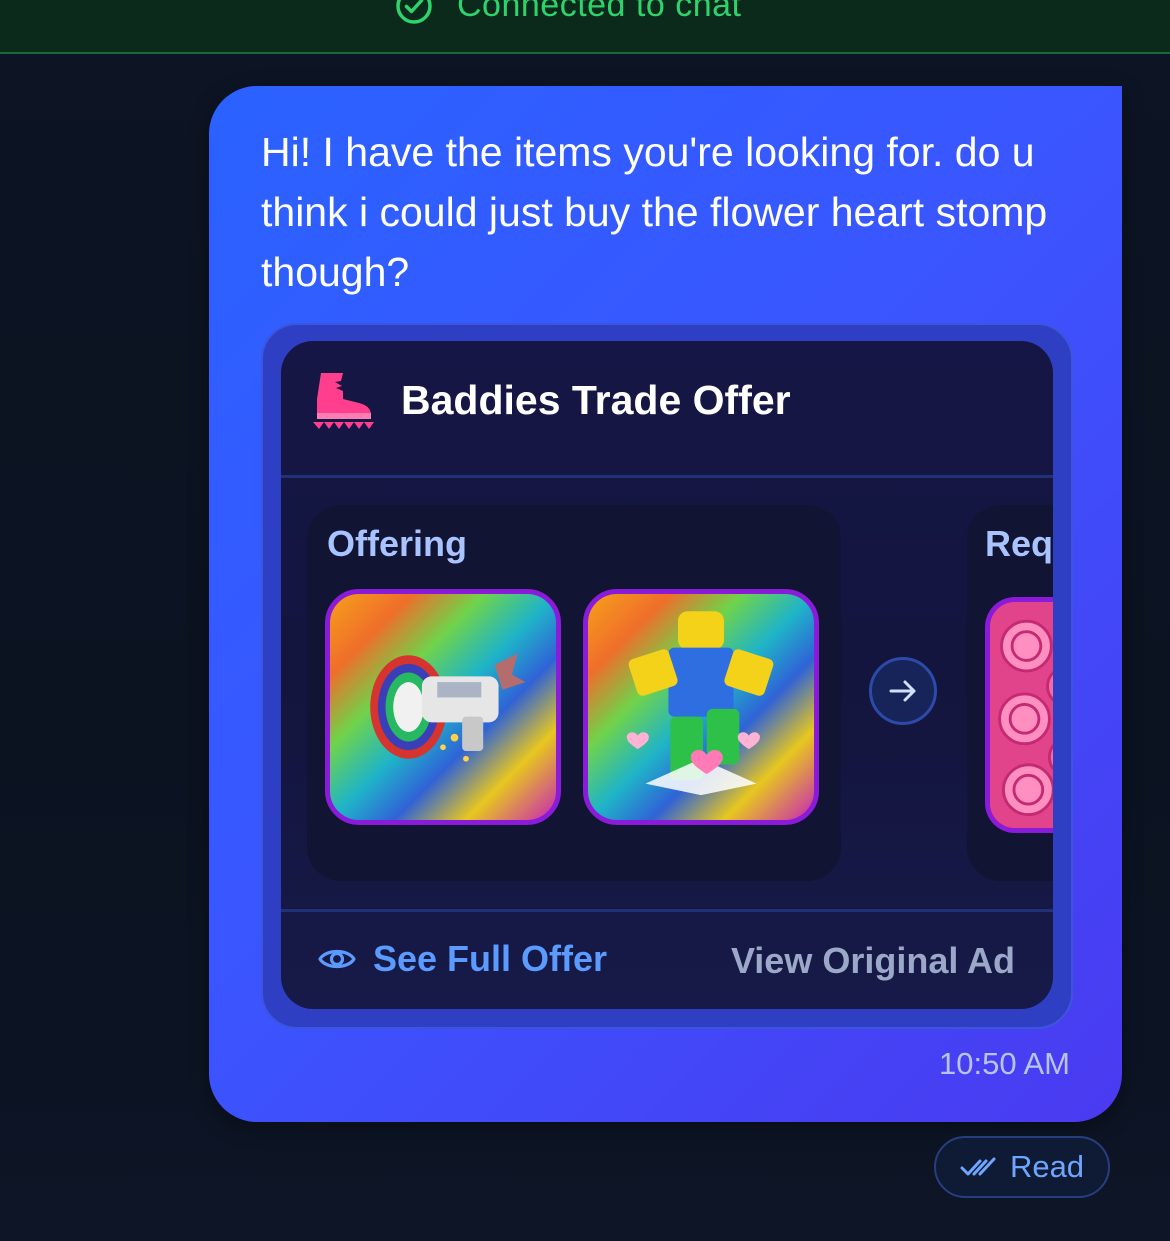 This screenshot has width=1170, height=1241. I want to click on requesting-item-pink-coins, so click(1019, 715).